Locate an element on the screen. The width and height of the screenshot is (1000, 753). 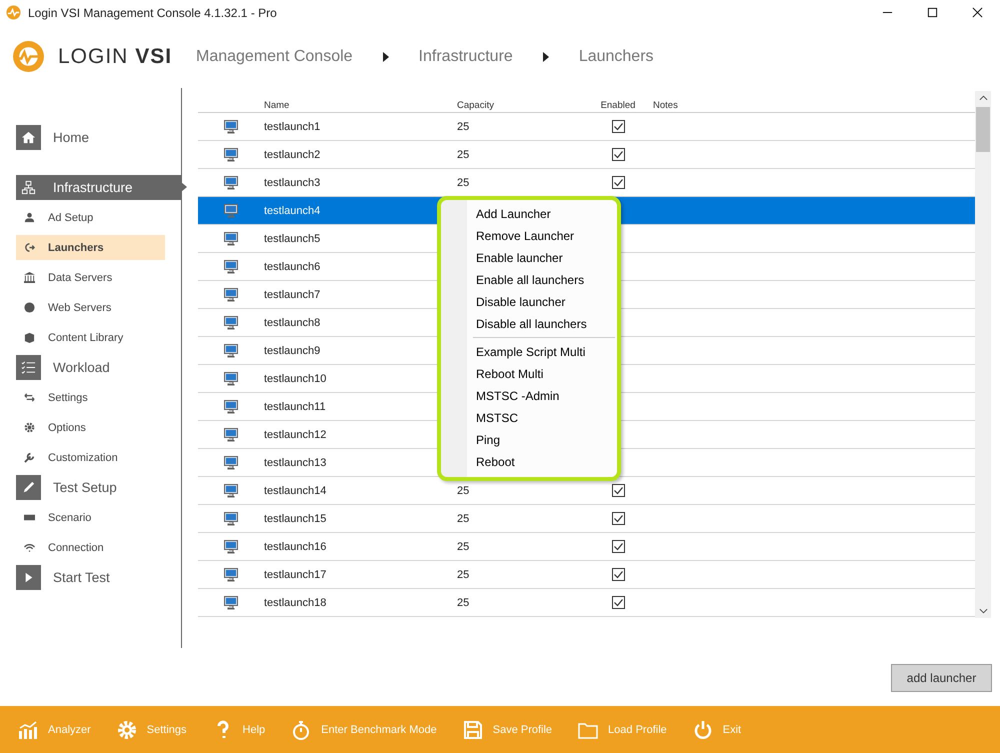
column-header: Enabled is located at coordinates (618, 105).